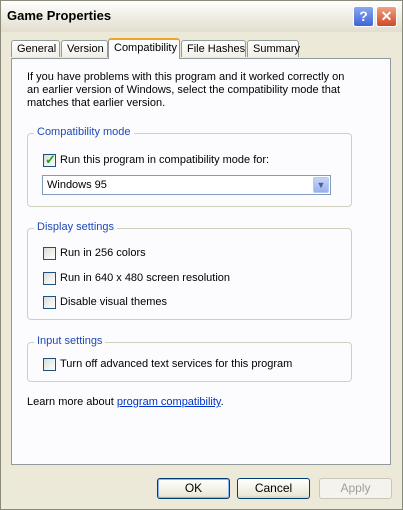 This screenshot has height=510, width=403. What do you see at coordinates (103, 253) in the screenshot?
I see `checkbox-label: Run in 256 colors` at bounding box center [103, 253].